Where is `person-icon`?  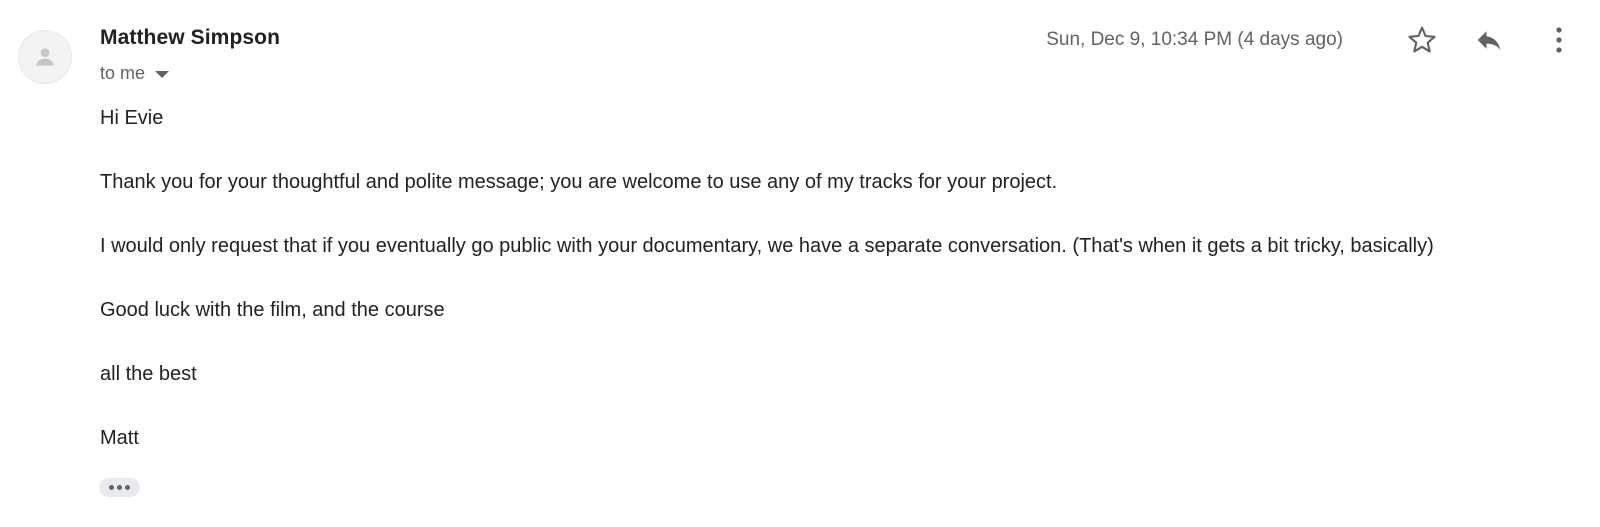 person-icon is located at coordinates (45, 57).